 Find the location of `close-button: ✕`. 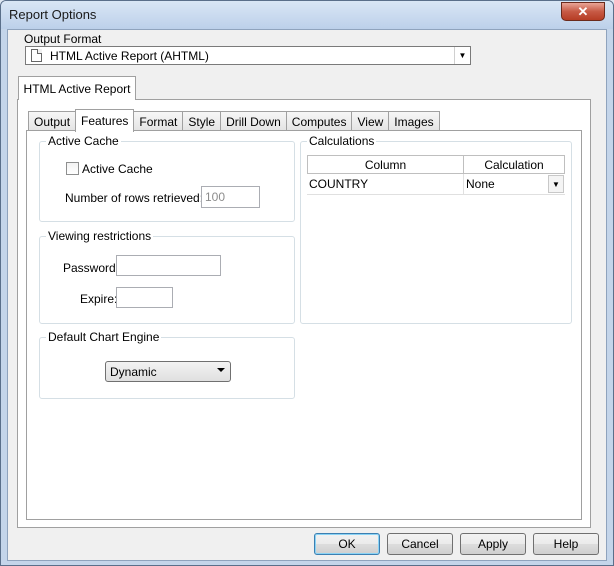

close-button: ✕ is located at coordinates (583, 11).